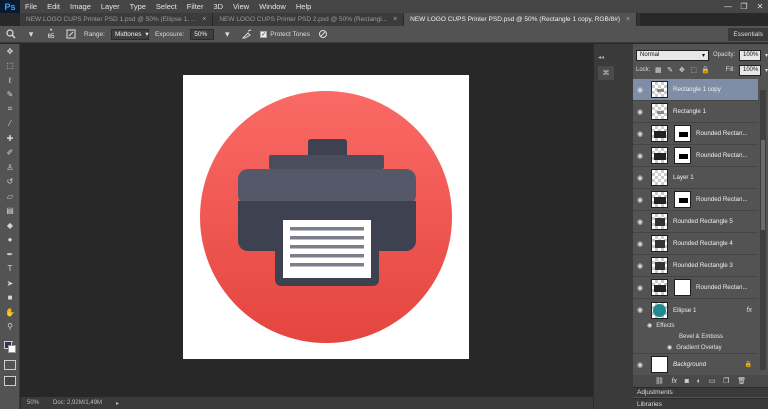  I want to click on effect-row: ◉ Gradient Overlay, so click(695, 347).